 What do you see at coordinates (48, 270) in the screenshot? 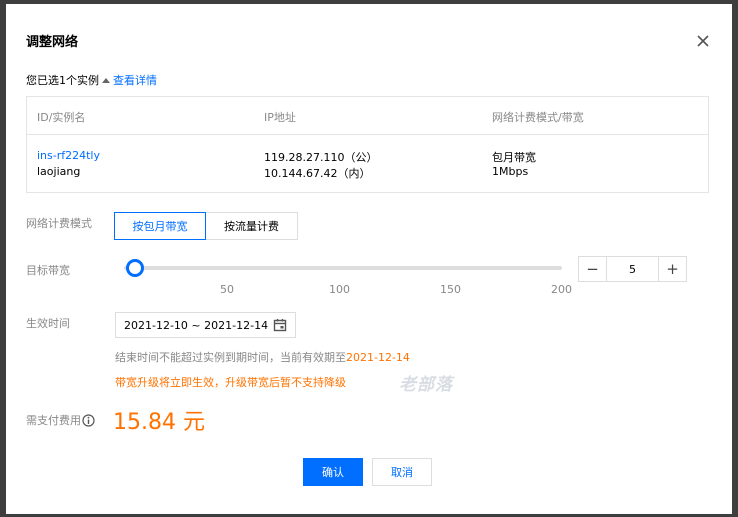
I see `target-bandwidth-label: 目标带宽` at bounding box center [48, 270].